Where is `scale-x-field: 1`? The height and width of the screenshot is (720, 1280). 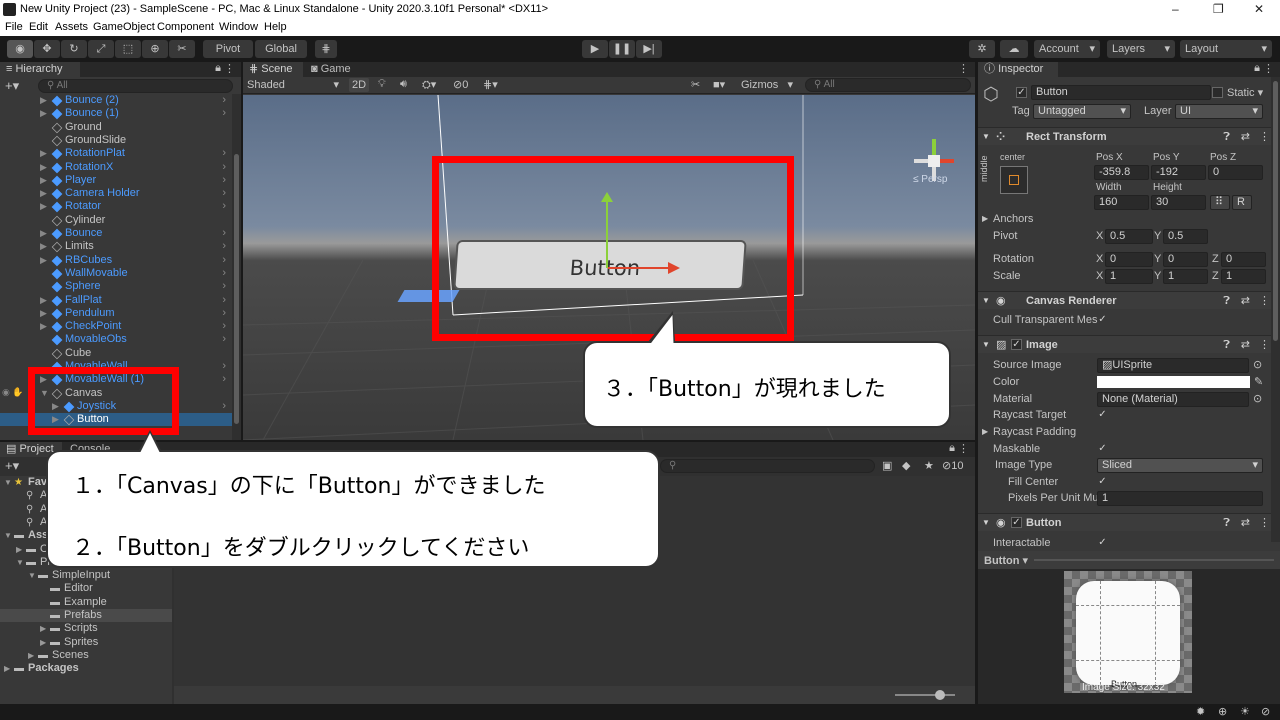
scale-x-field: 1 is located at coordinates (1129, 276).